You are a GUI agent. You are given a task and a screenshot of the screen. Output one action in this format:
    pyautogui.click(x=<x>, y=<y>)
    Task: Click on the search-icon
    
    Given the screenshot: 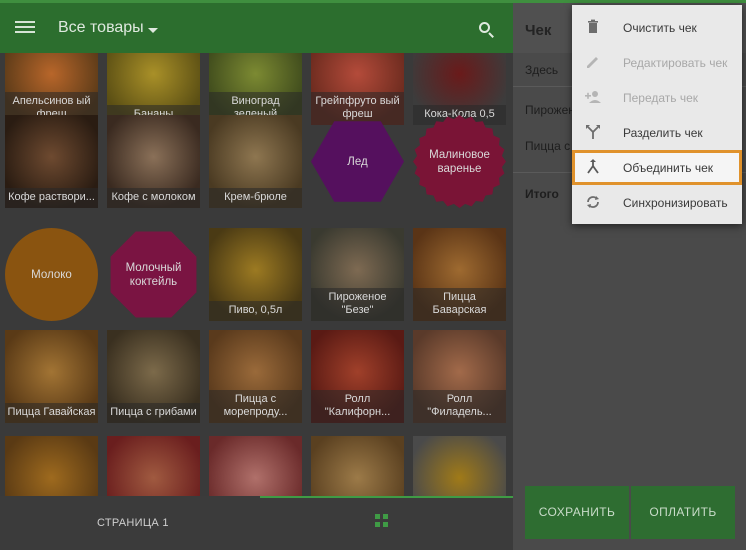 What is the action you would take?
    pyautogui.click(x=487, y=30)
    